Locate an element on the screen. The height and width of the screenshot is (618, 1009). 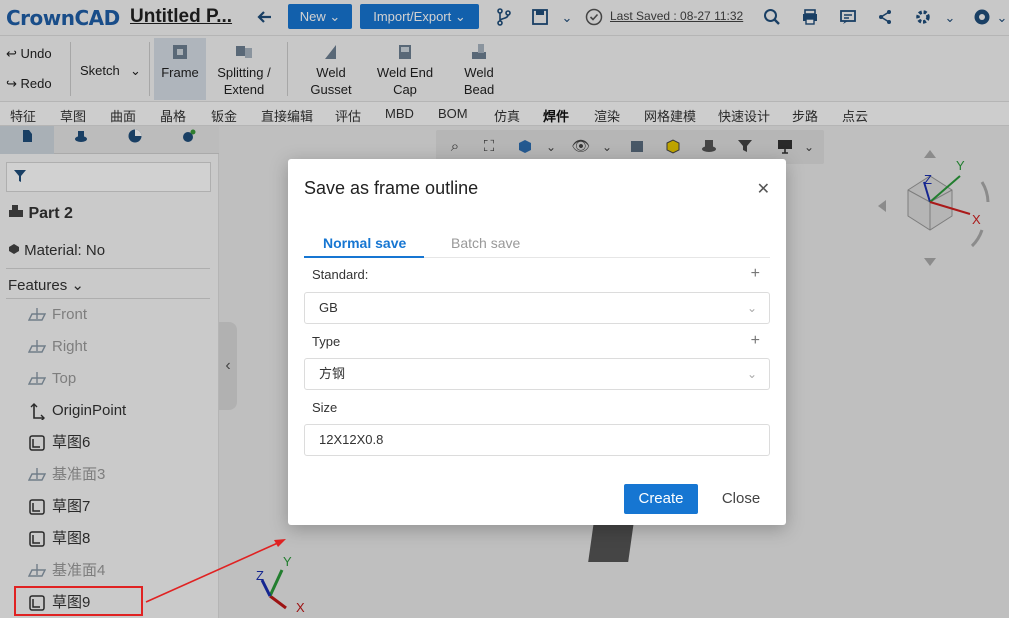
type-select-value: 方钢 is located at coordinates (332, 373).